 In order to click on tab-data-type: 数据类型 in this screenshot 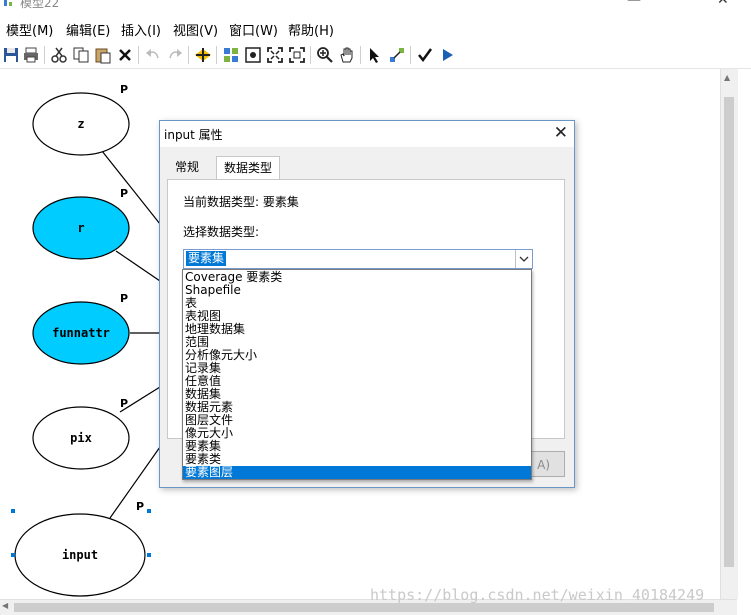, I will do `click(248, 167)`.